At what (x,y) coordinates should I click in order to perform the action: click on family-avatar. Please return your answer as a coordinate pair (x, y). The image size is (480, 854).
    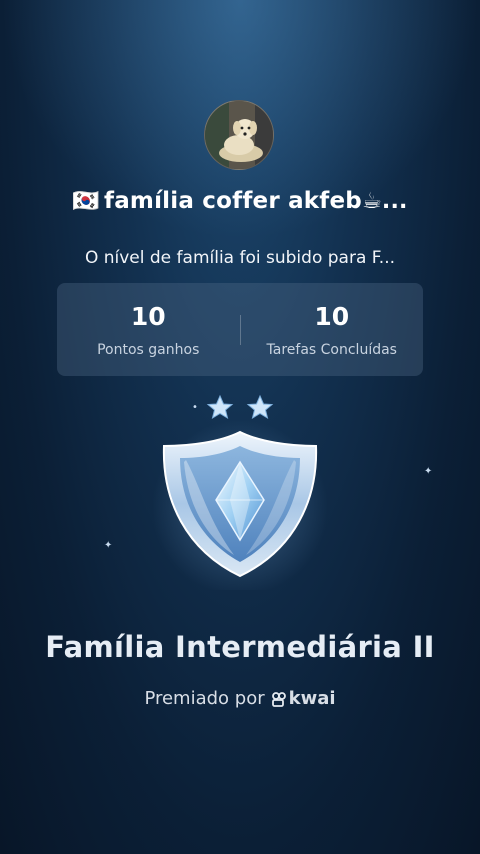
    Looking at the image, I should click on (239, 135).